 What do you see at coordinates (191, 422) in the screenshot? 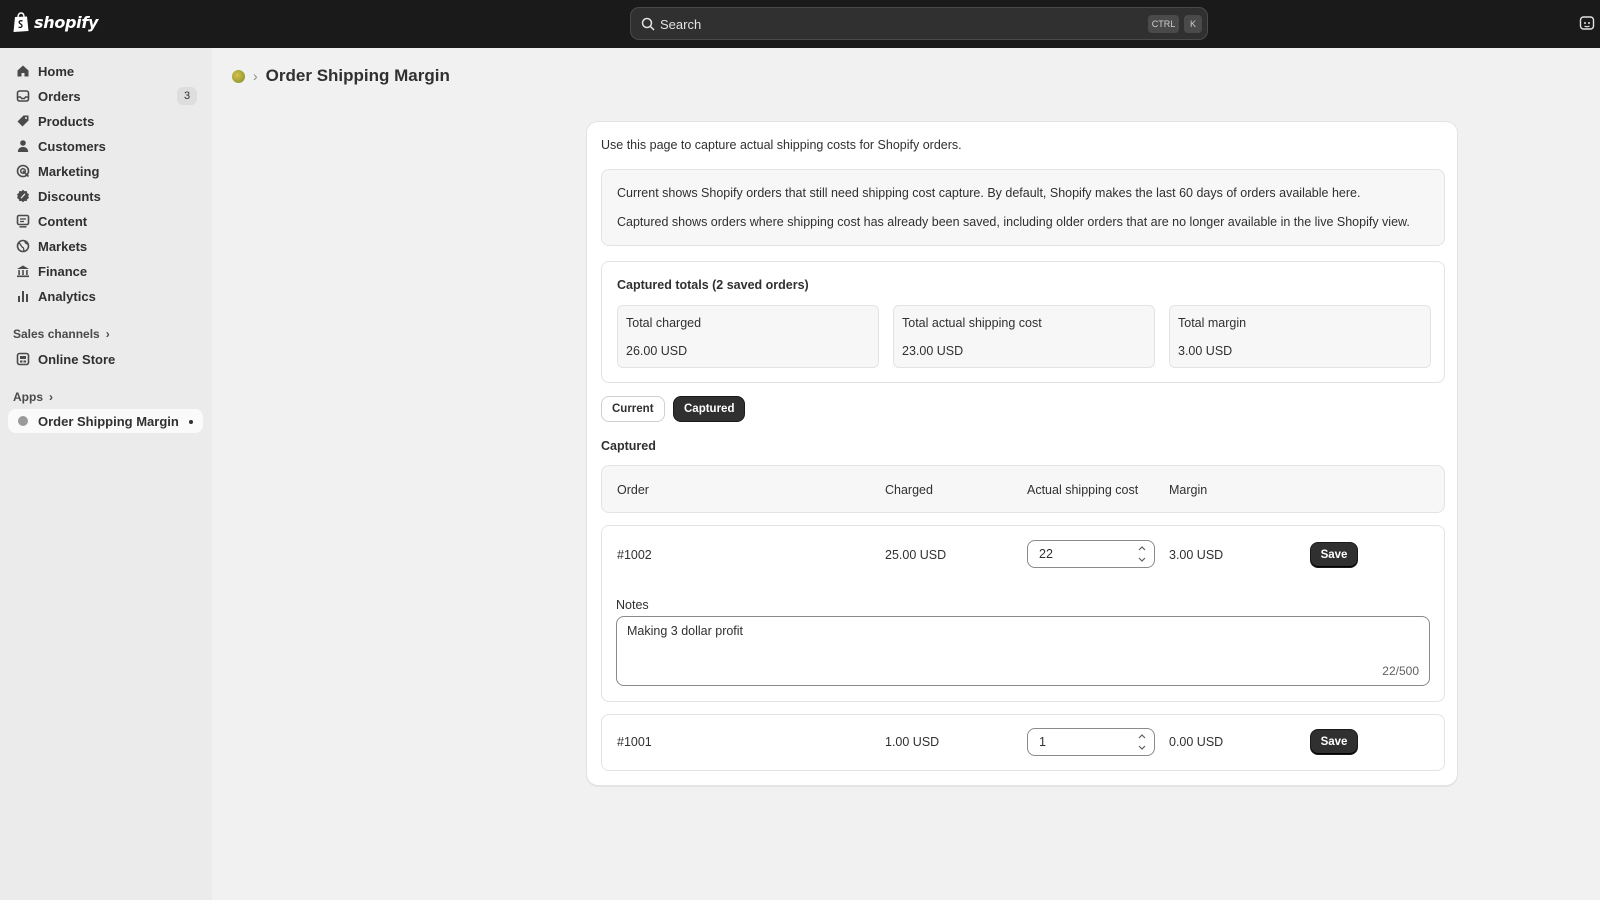
I see `active-indicator-dot` at bounding box center [191, 422].